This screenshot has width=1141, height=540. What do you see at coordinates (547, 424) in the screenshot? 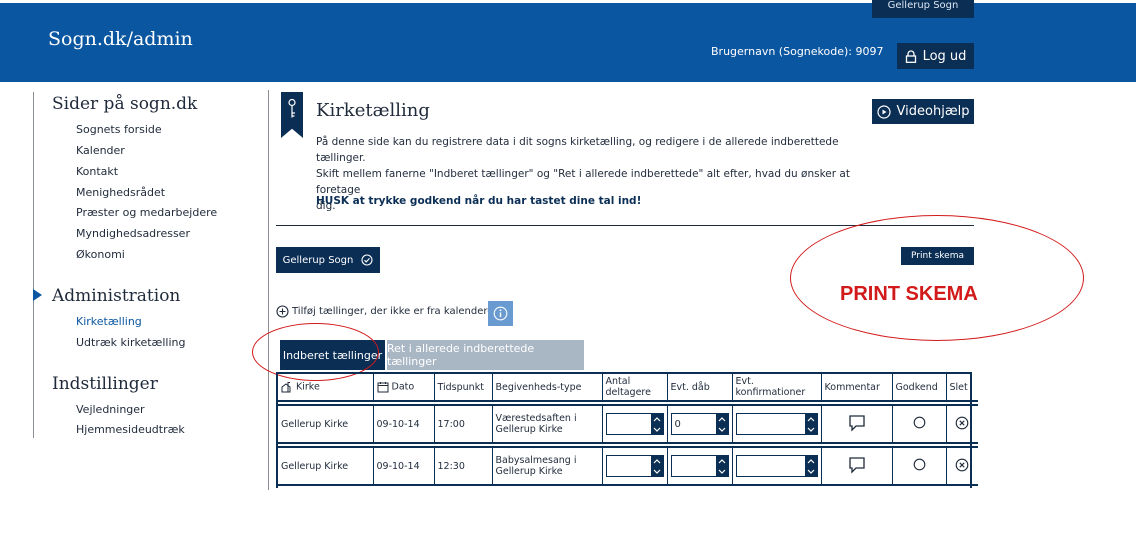
I see `cell-event-type: Værestedsaften i Gellerup Kirke` at bounding box center [547, 424].